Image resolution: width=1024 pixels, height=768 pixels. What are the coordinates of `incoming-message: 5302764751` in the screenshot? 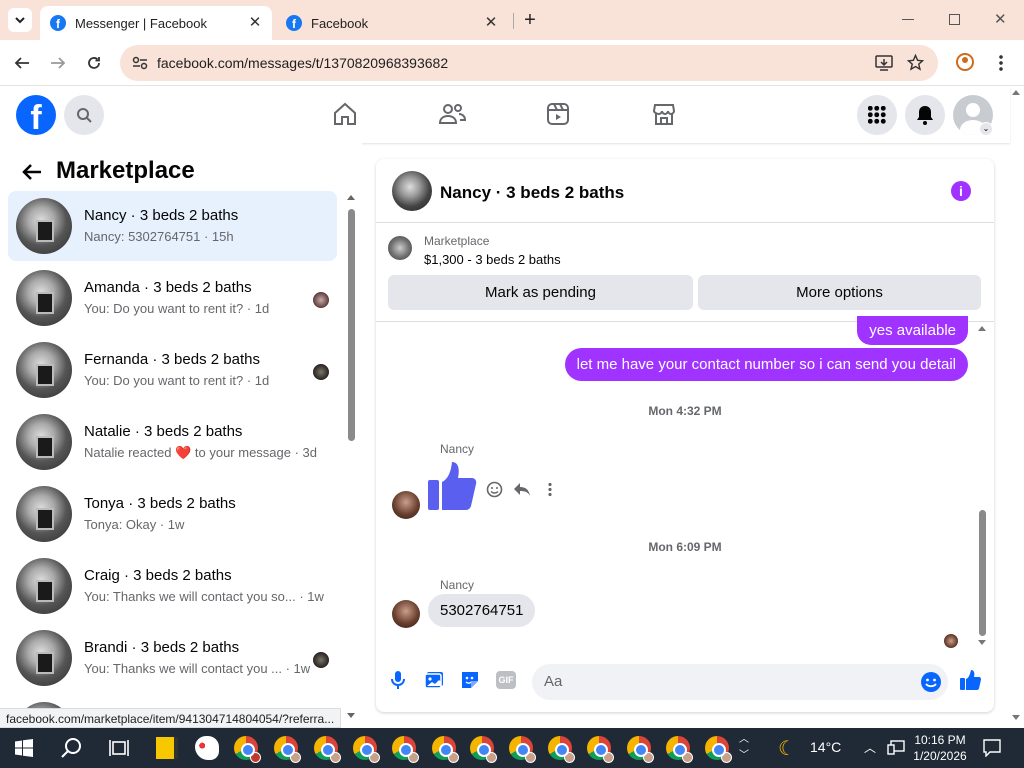 It's located at (482, 610).